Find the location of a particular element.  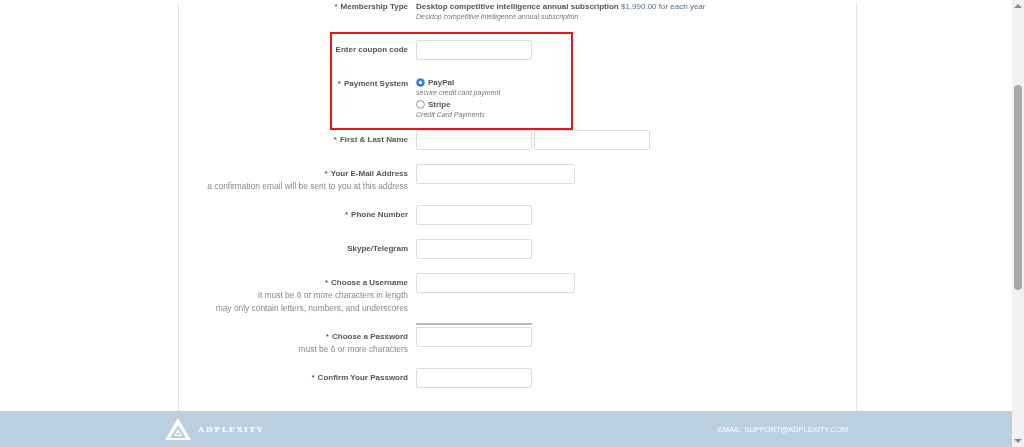

field-hint: may only contain letters, numbers, and underscores is located at coordinates (311, 308).